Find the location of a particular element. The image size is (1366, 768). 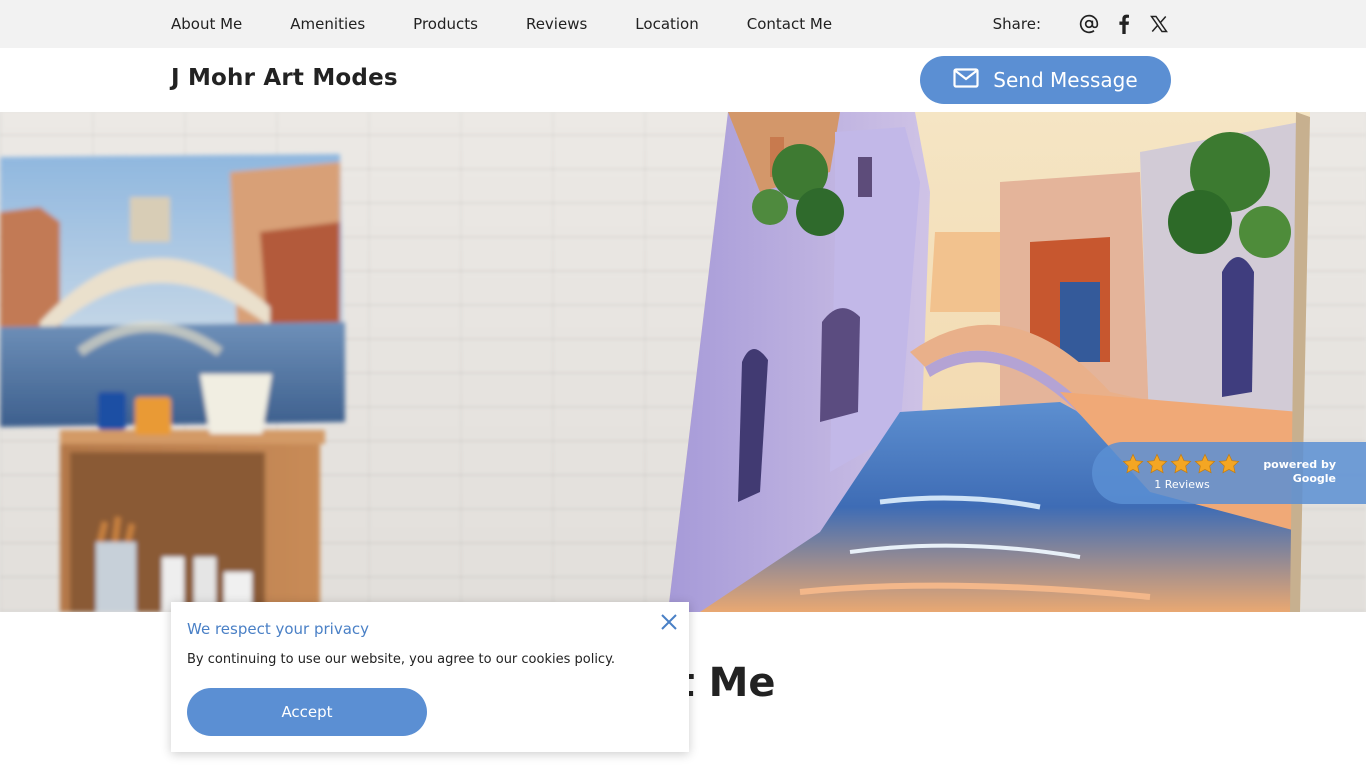

share-label: Share: is located at coordinates (1016, 24).